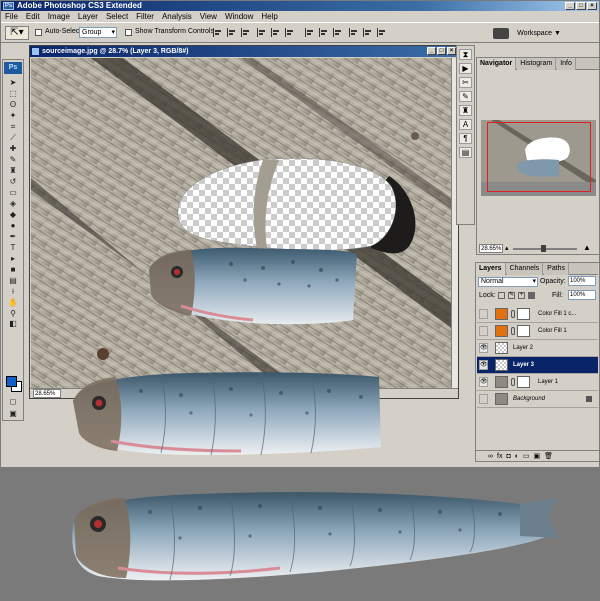  Describe the element at coordinates (13, 93) in the screenshot. I see `marquee-tool-icon: ⬚` at that location.